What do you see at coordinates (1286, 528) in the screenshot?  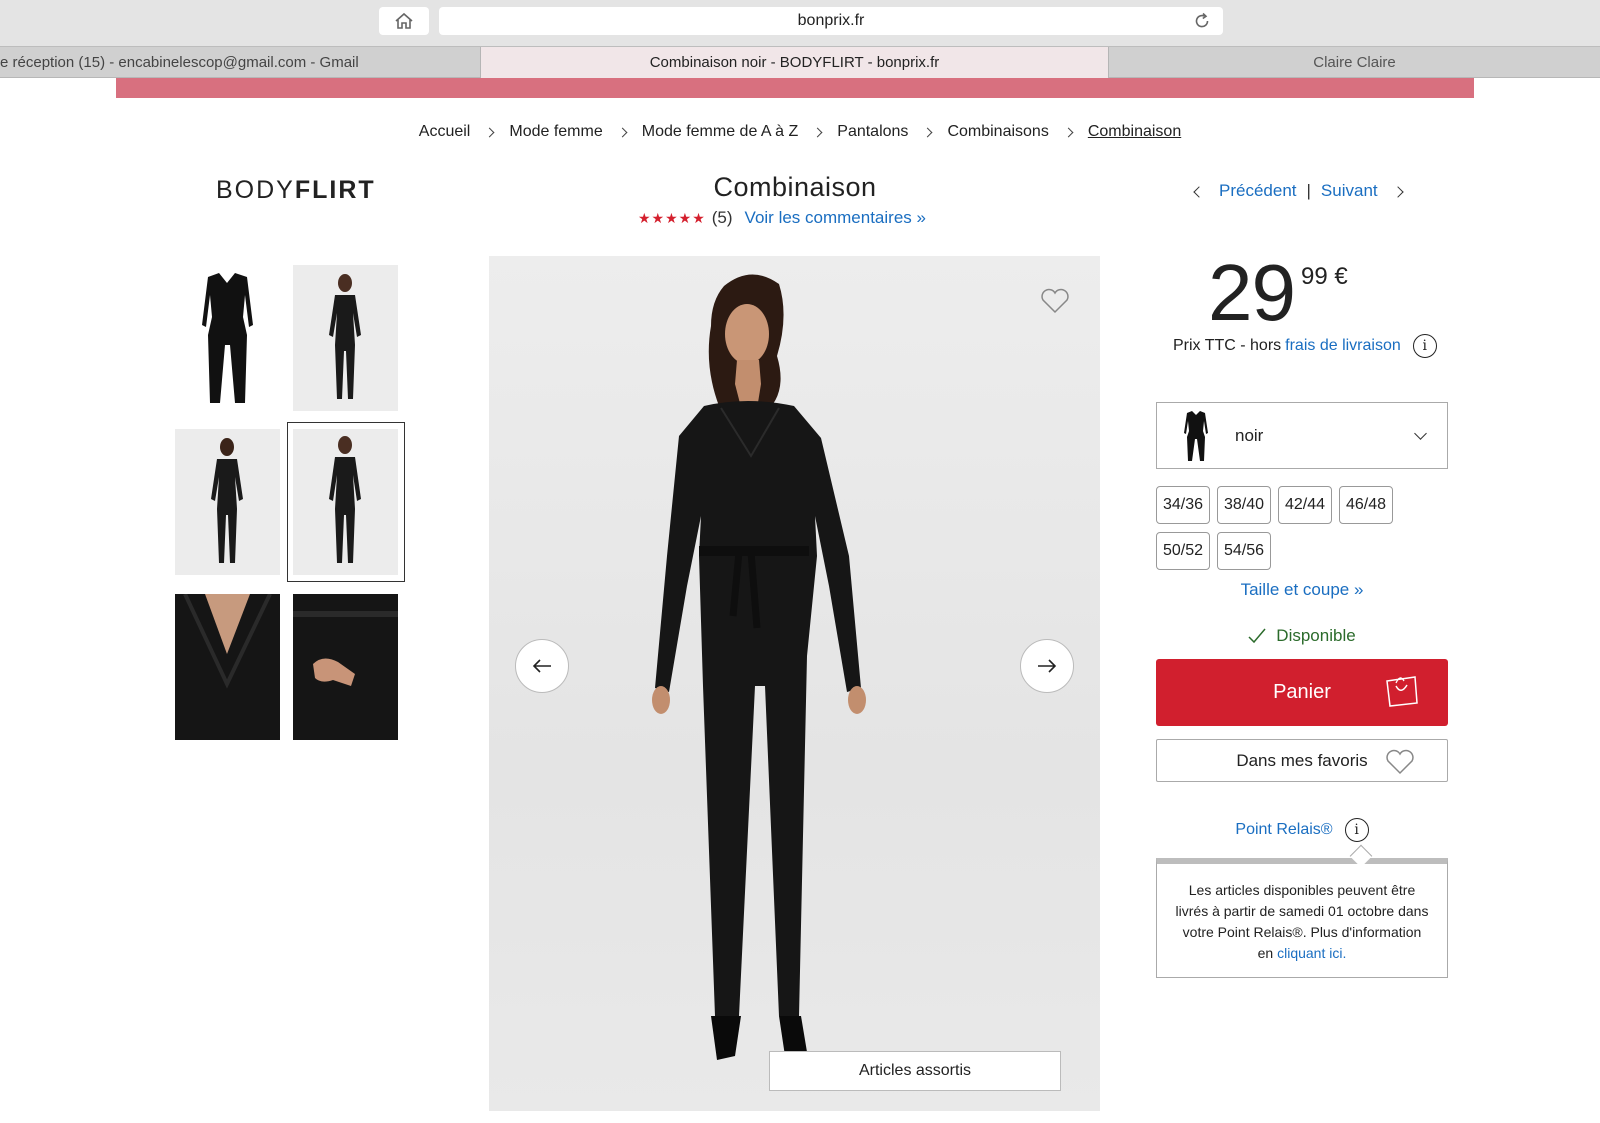 I see `size-options: 34/36 38/40 42/44 46/48 50/52 54/56` at bounding box center [1286, 528].